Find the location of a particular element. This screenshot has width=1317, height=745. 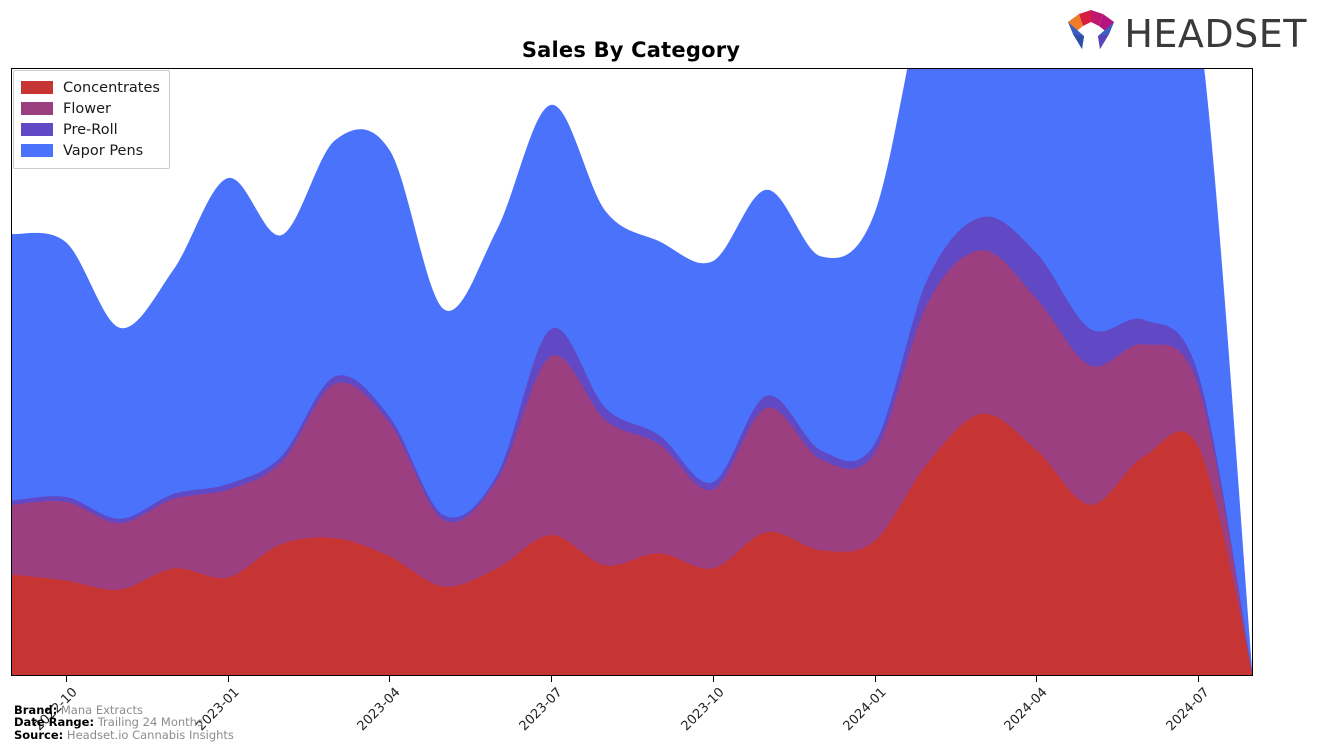

x-tick-label: 2023-10 is located at coordinates (703, 710).